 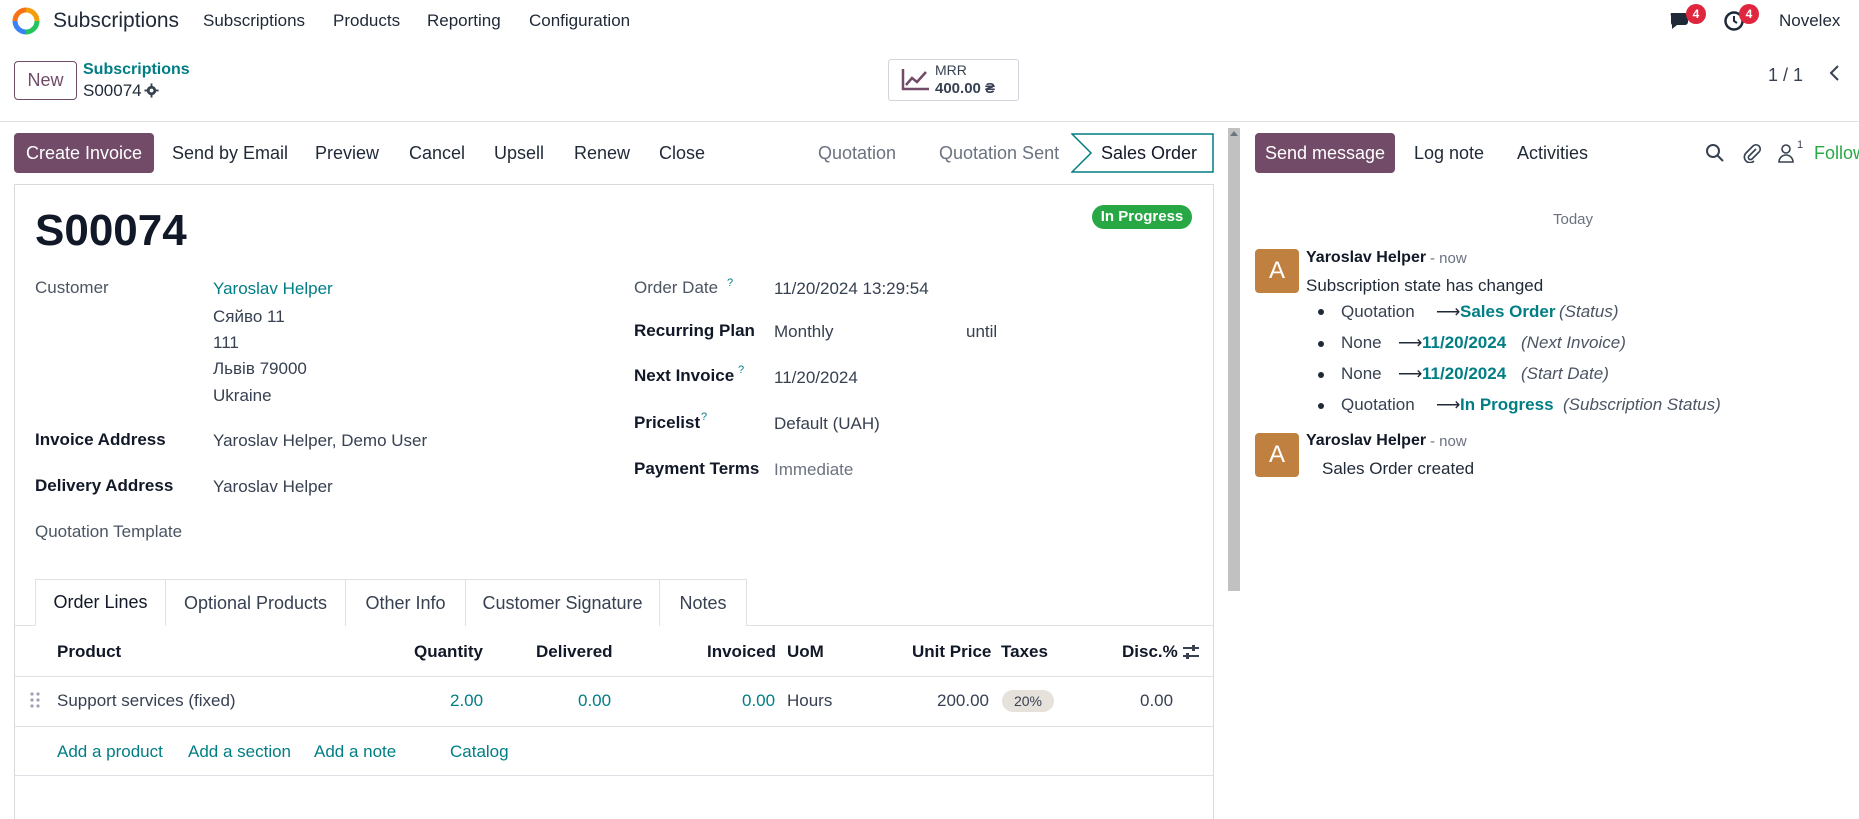 What do you see at coordinates (464, 21) in the screenshot?
I see `menu-reporting: Reporting` at bounding box center [464, 21].